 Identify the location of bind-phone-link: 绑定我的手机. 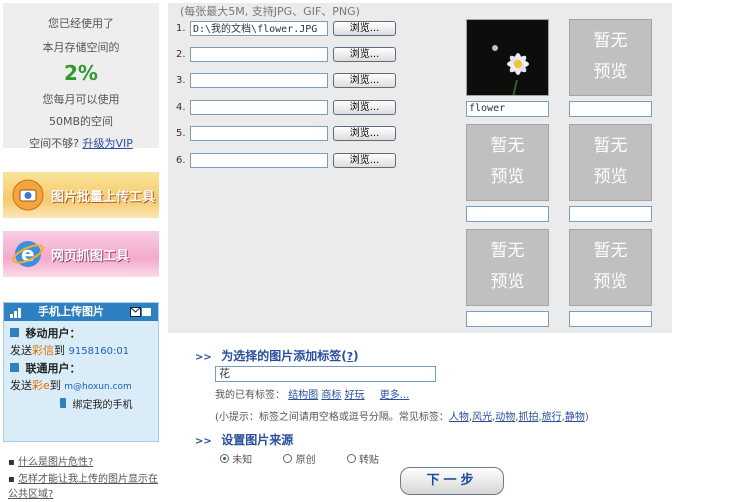
(103, 405).